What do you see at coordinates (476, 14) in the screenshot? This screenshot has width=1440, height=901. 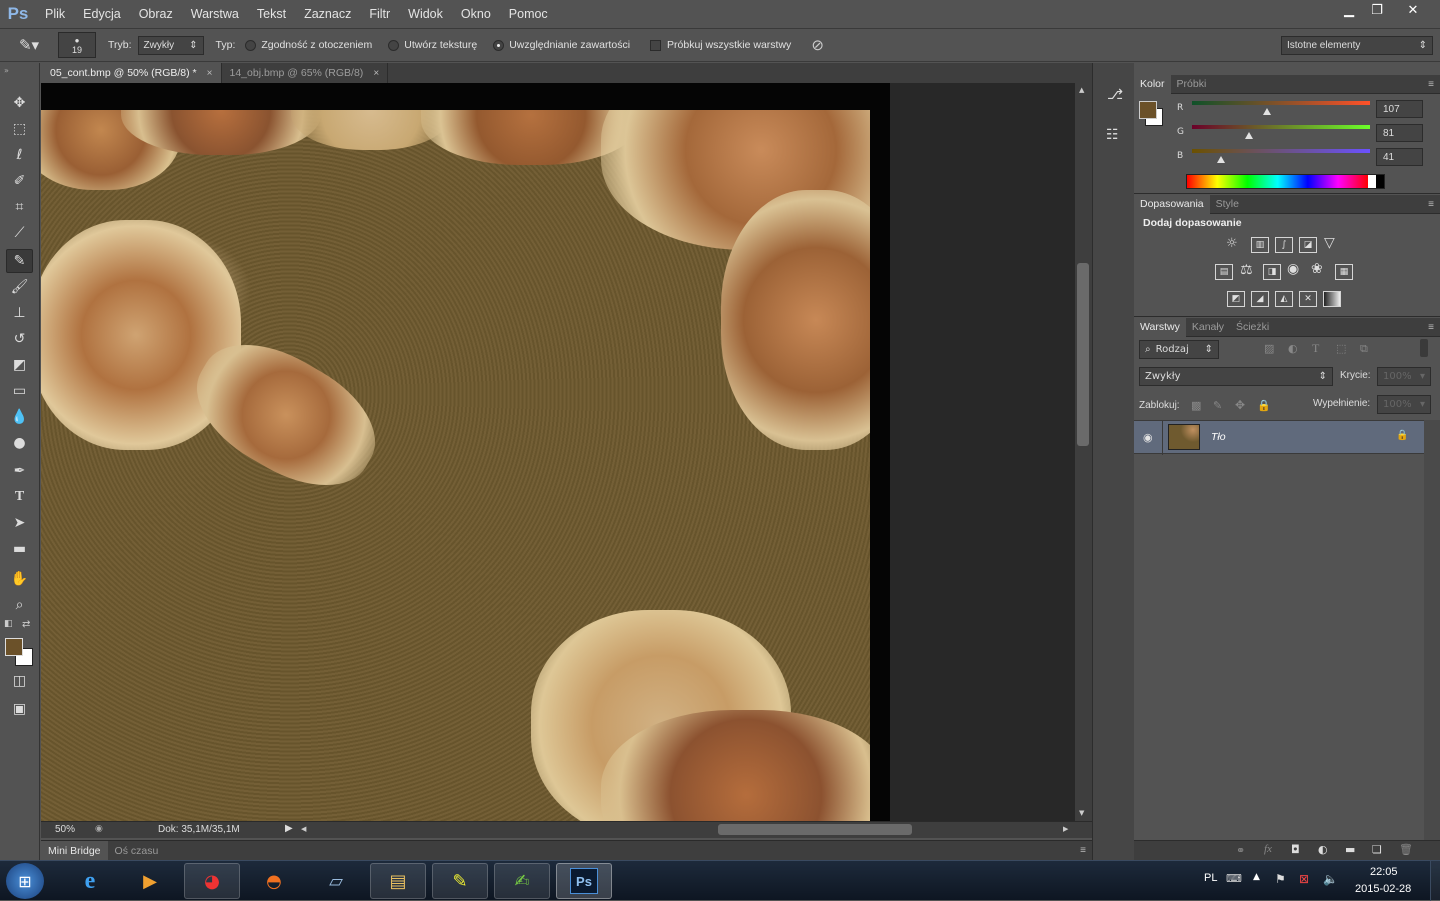 I see `menu-okno: Okno` at bounding box center [476, 14].